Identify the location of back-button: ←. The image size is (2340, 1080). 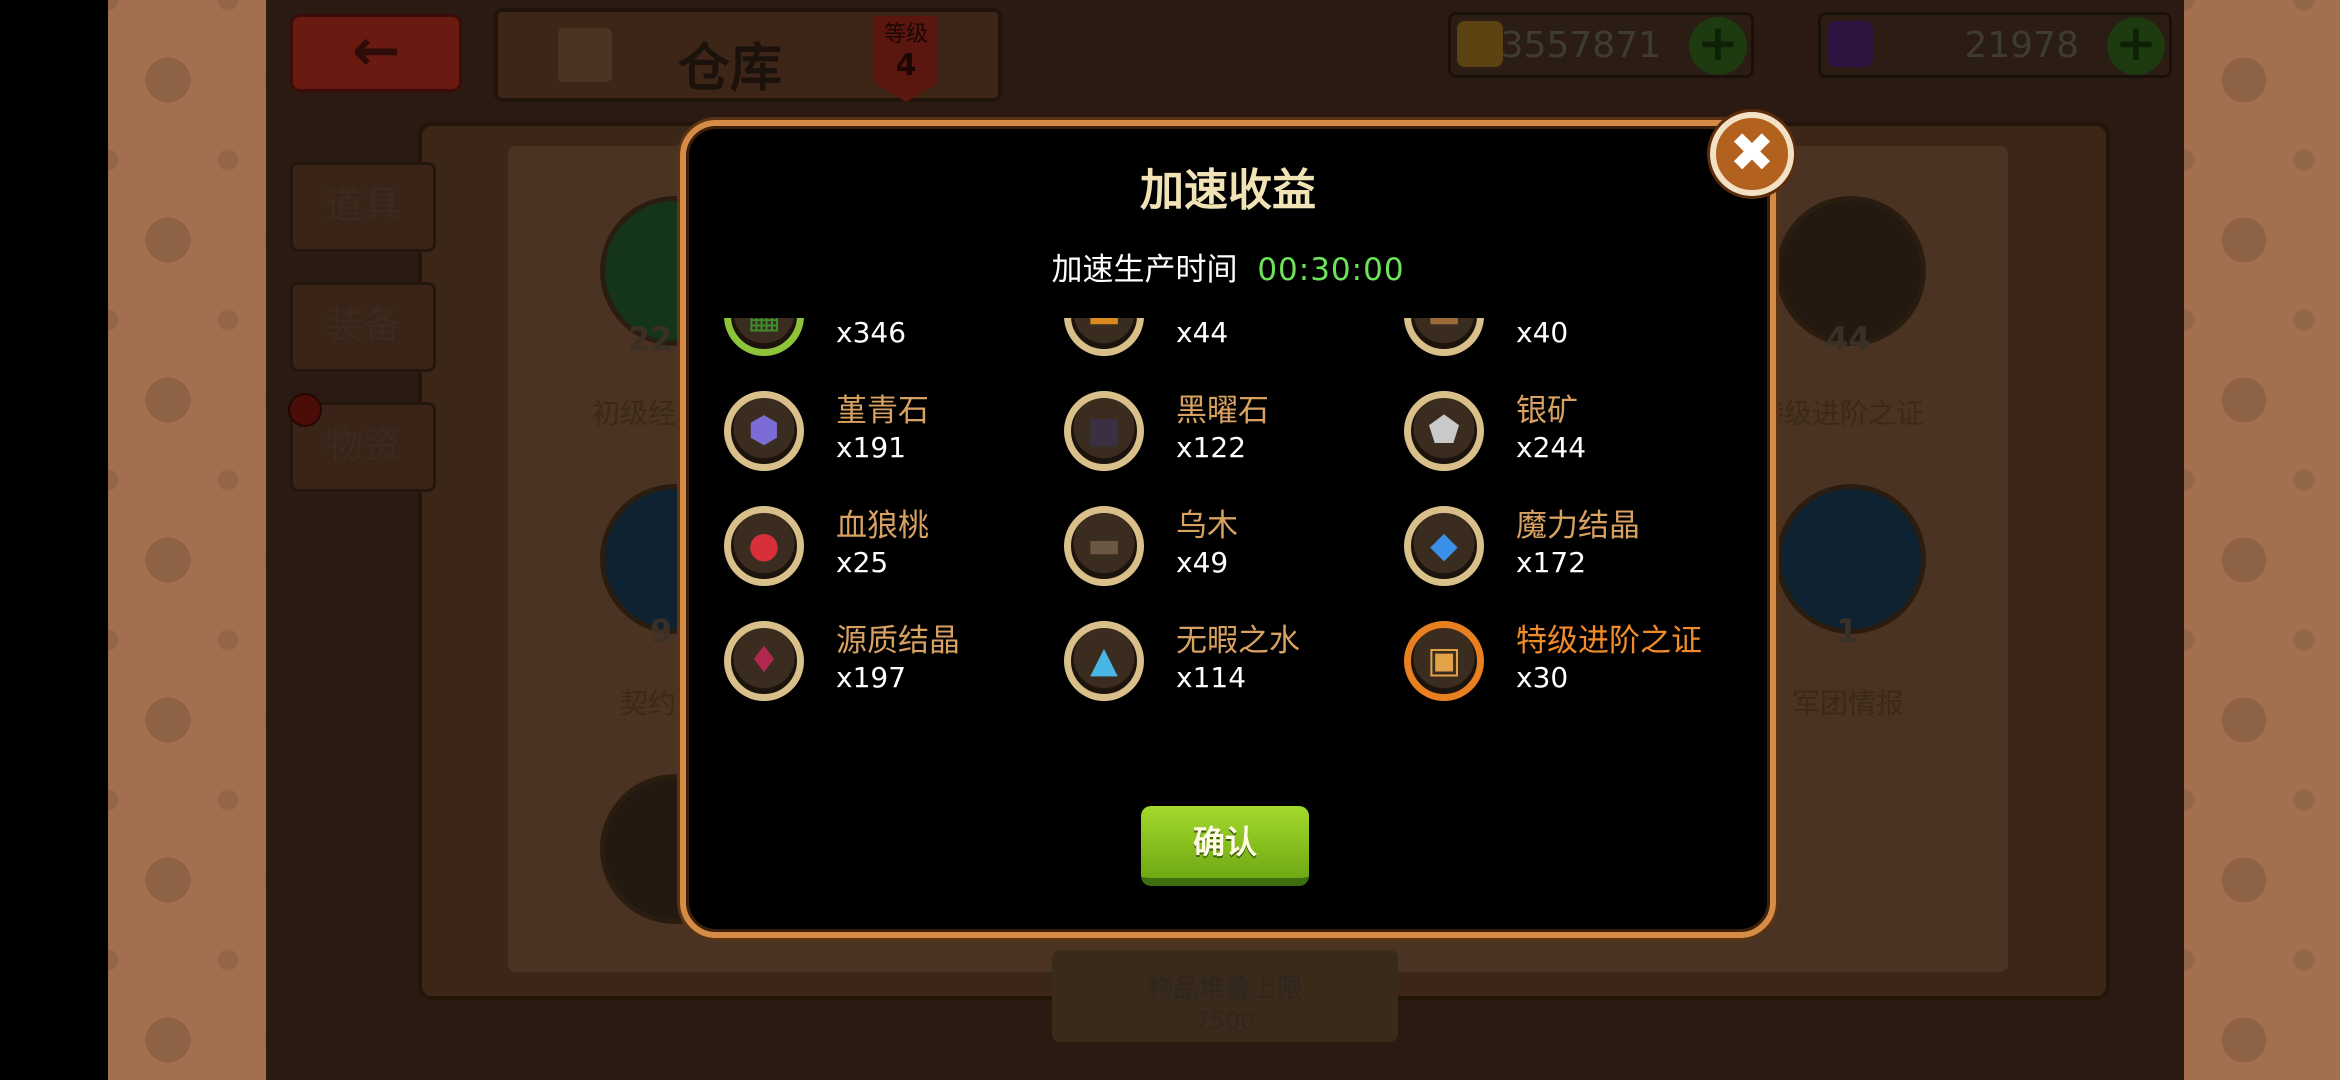
(376, 53).